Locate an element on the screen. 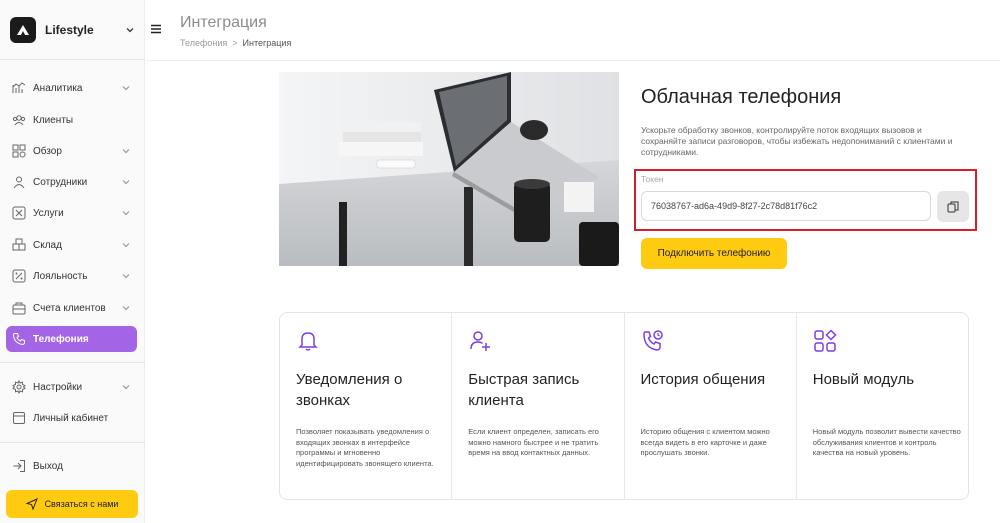 The height and width of the screenshot is (523, 1000). services-icon is located at coordinates (19, 213).